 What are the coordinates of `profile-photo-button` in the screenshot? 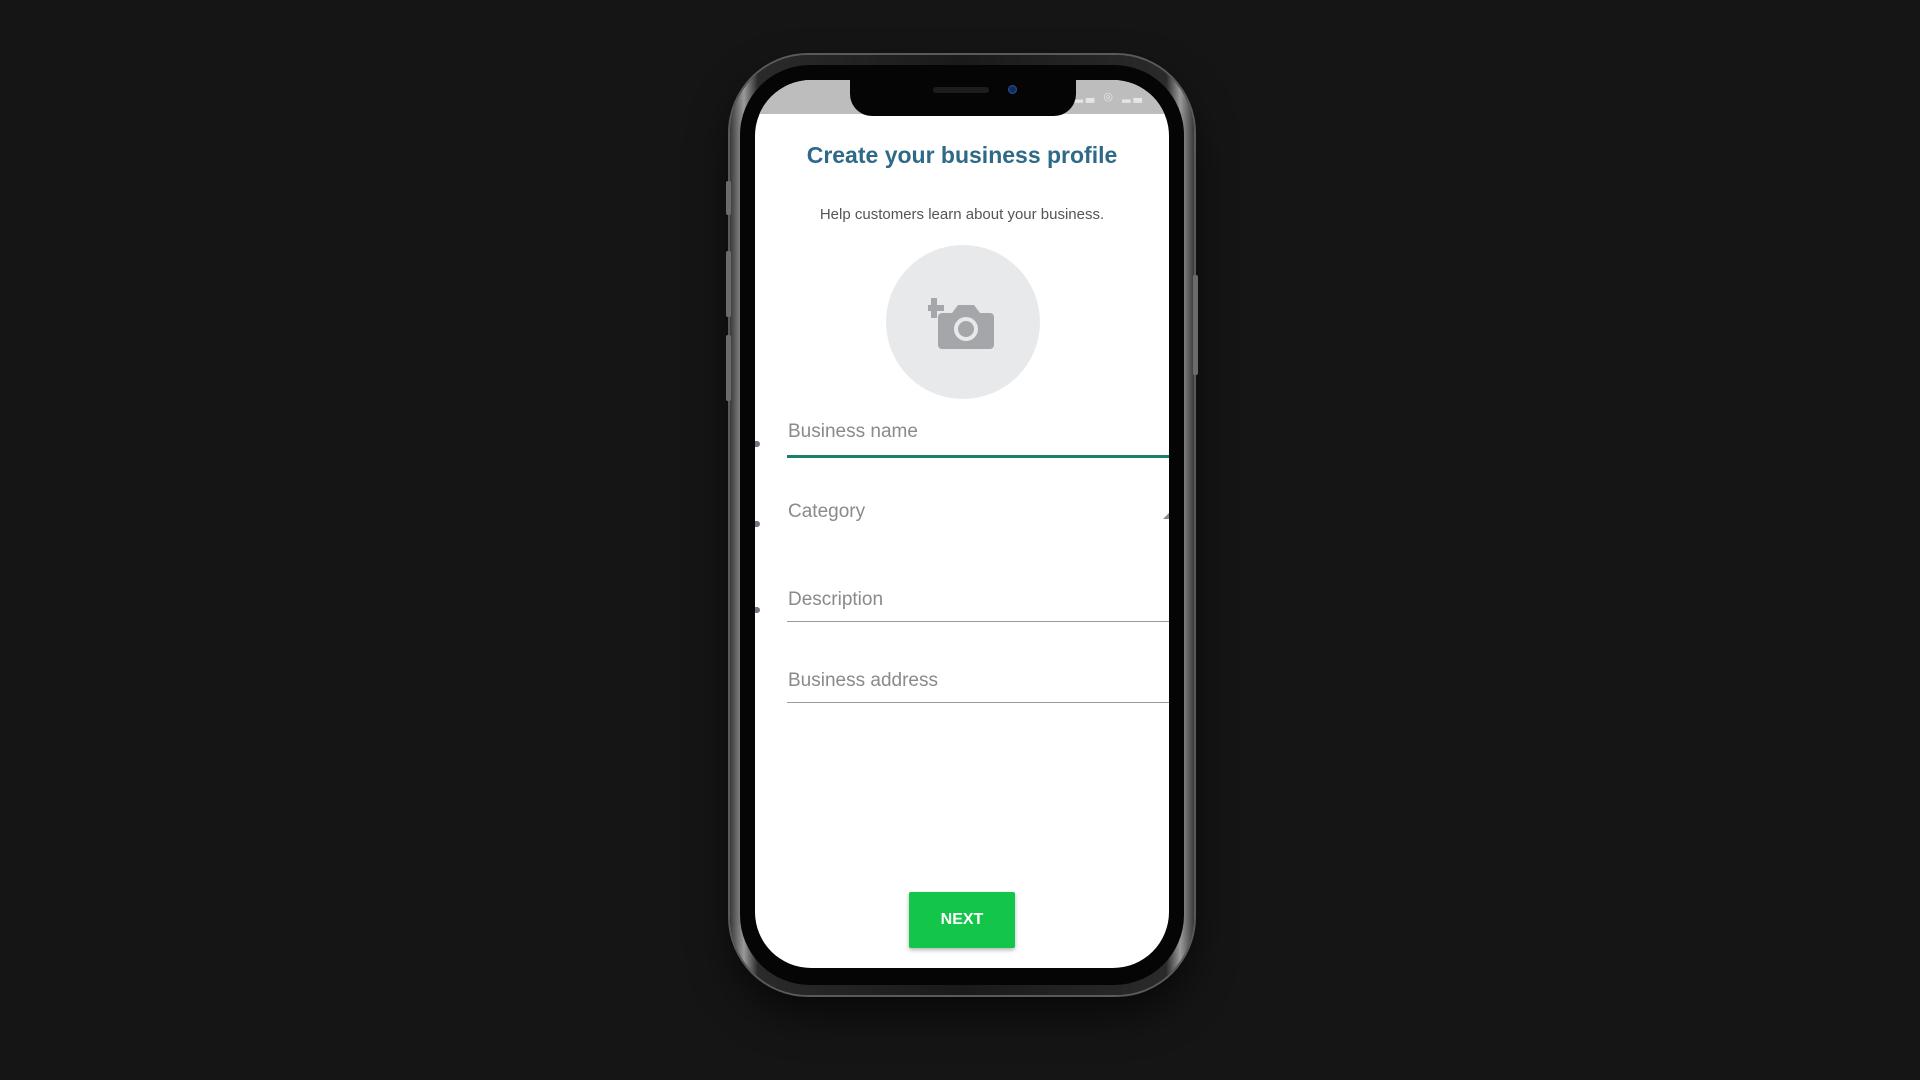 It's located at (963, 322).